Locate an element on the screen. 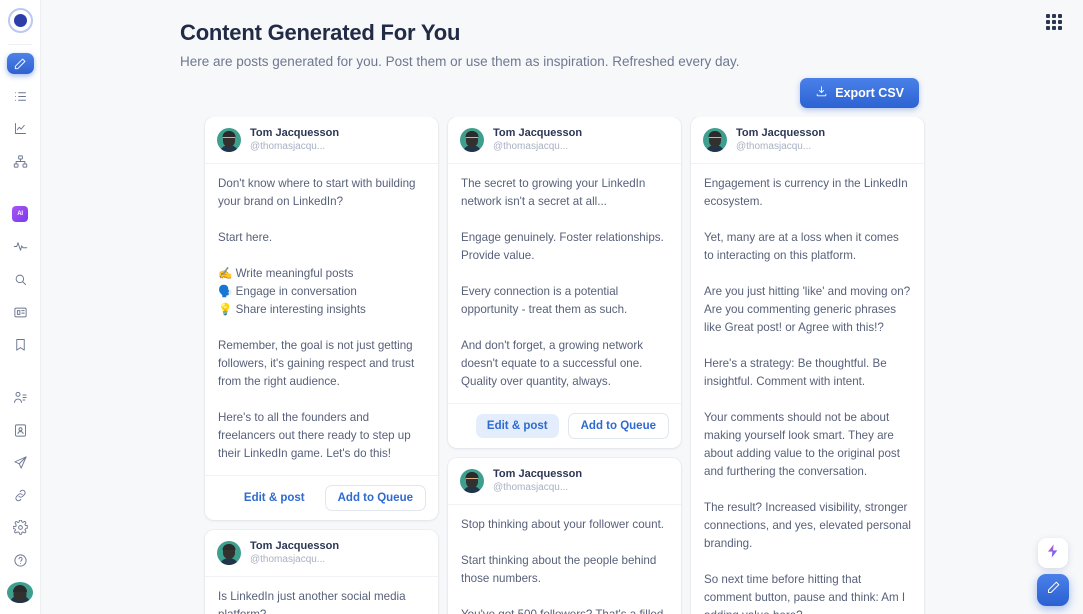 The height and width of the screenshot is (614, 1083). download-icon is located at coordinates (821, 93).